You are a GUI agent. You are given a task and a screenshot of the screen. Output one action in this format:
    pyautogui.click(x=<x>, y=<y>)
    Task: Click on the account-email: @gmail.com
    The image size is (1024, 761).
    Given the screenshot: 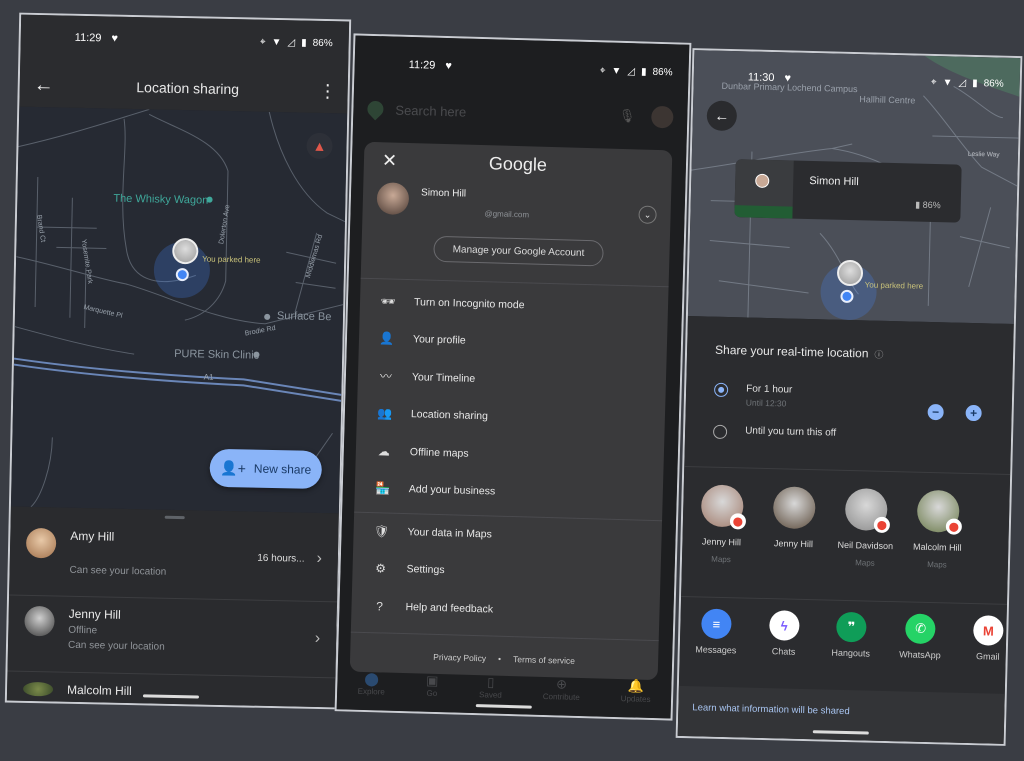 What is the action you would take?
    pyautogui.click(x=507, y=214)
    